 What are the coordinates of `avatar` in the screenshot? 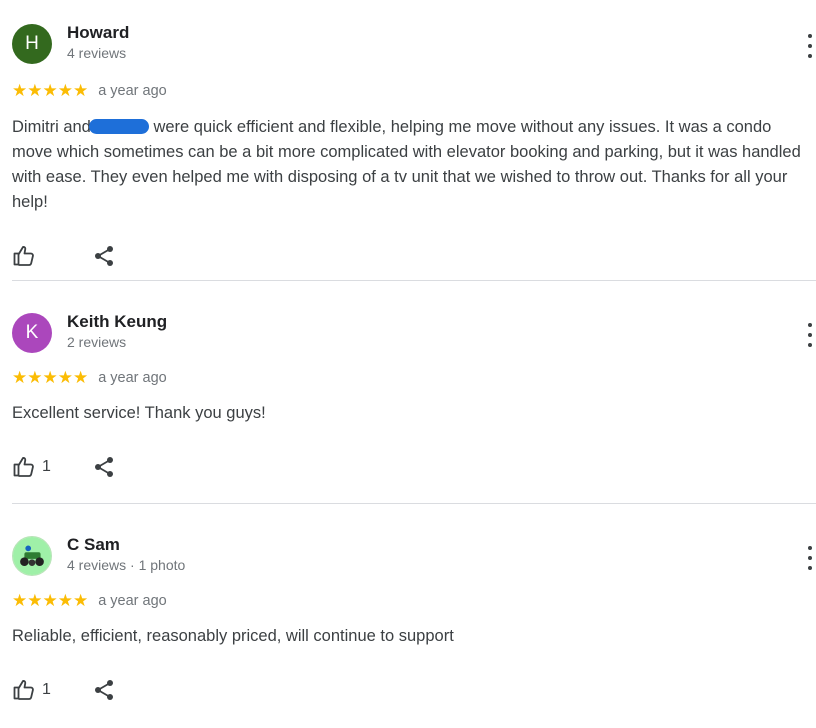 It's located at (32, 556).